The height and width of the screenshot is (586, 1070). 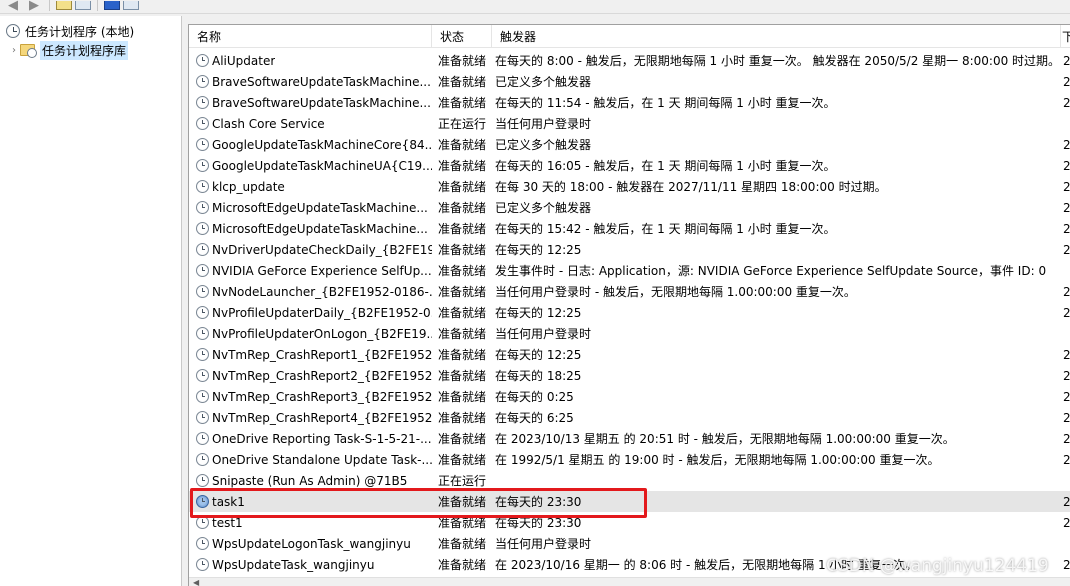 What do you see at coordinates (80, 31) in the screenshot?
I see `tree-item-label: 任务计划程序 (本地)` at bounding box center [80, 31].